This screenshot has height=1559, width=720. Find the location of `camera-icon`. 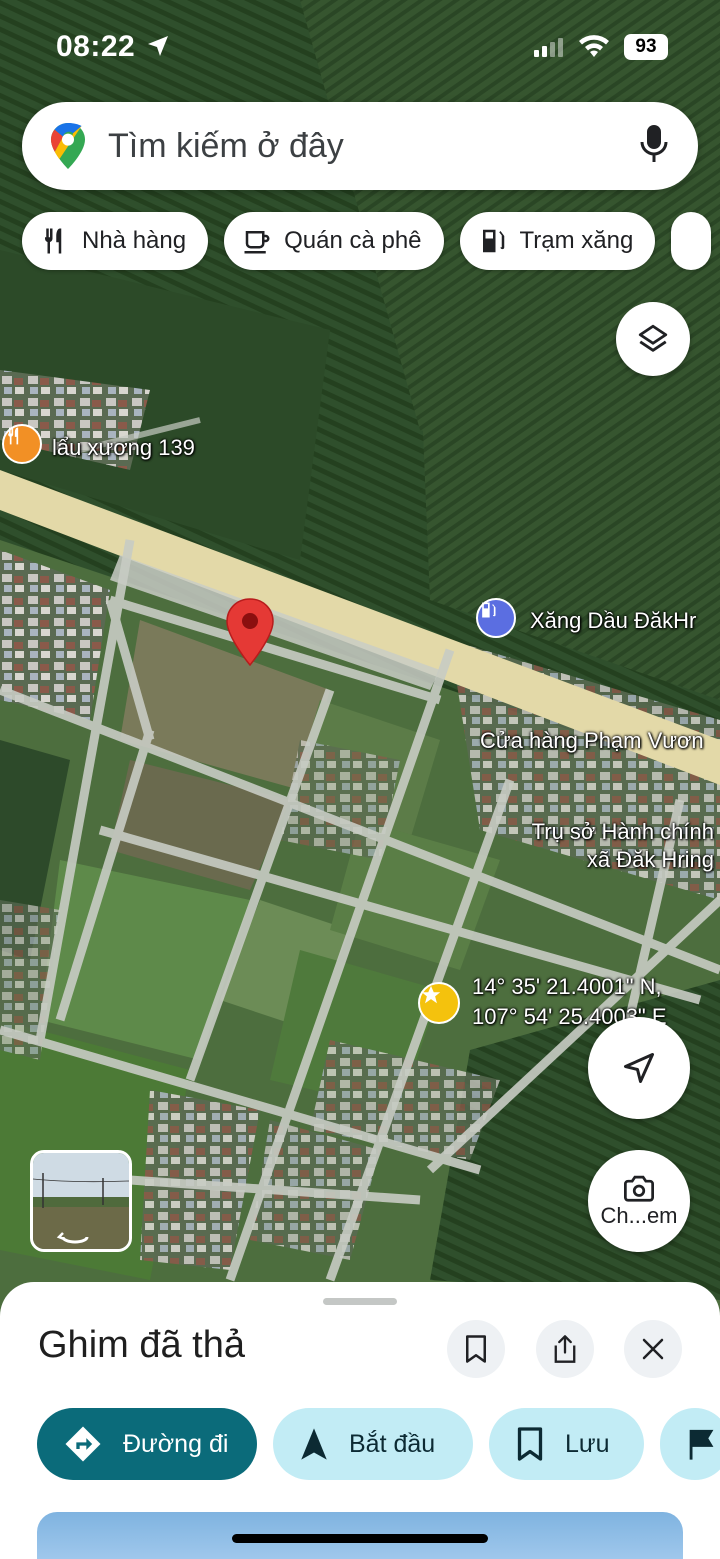

camera-icon is located at coordinates (639, 1188).